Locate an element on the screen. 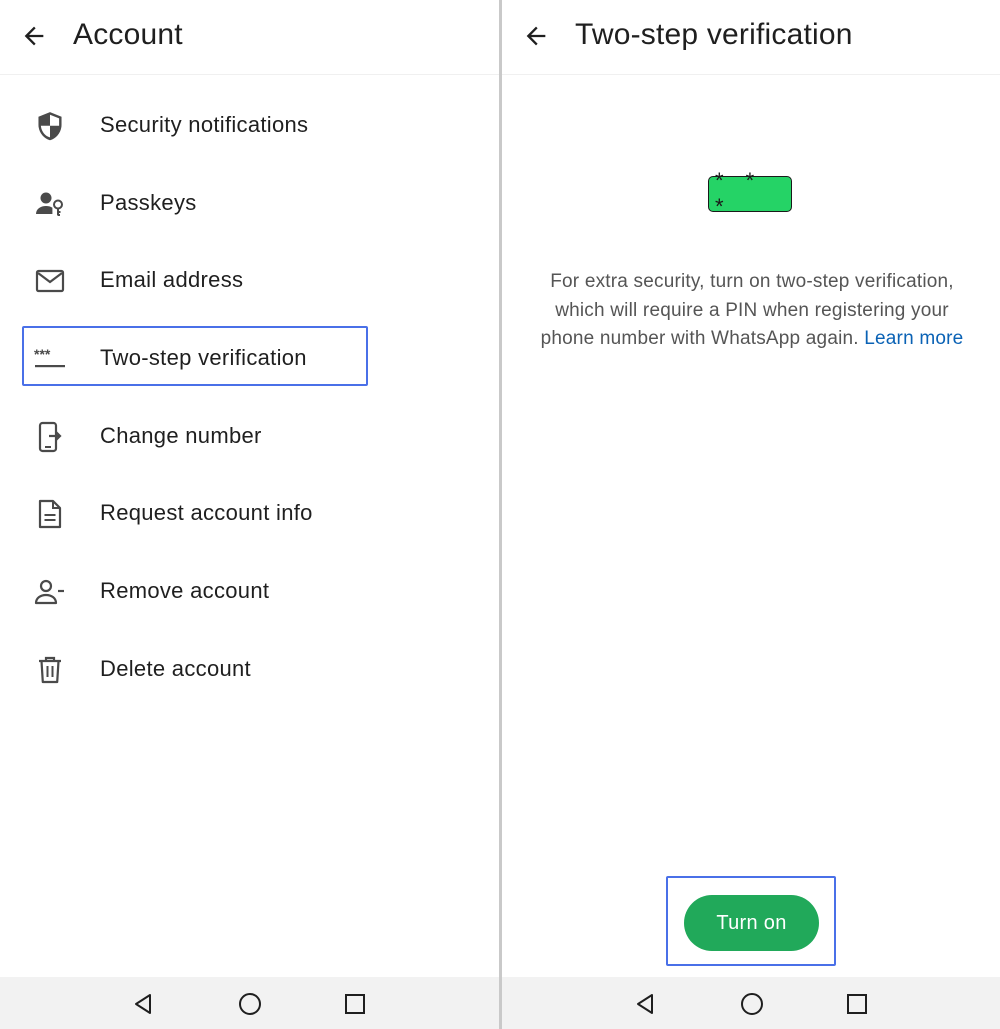  document-icon is located at coordinates (50, 514).